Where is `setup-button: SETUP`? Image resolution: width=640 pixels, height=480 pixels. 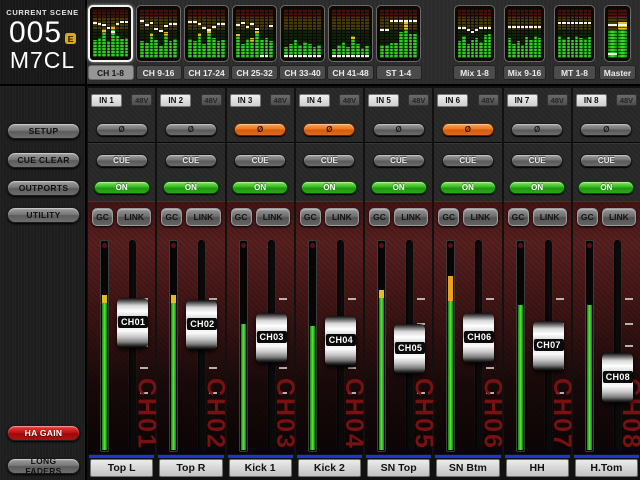
setup-button: SETUP is located at coordinates (43, 131).